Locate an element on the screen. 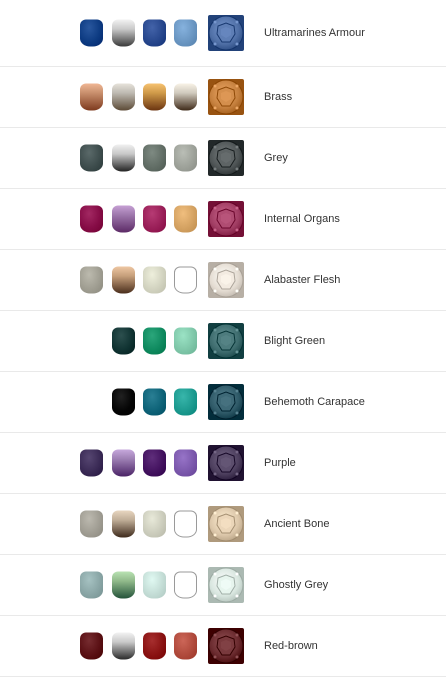 The width and height of the screenshot is (446, 683). paint-scheme-label: Ghostly Grey is located at coordinates (296, 585).